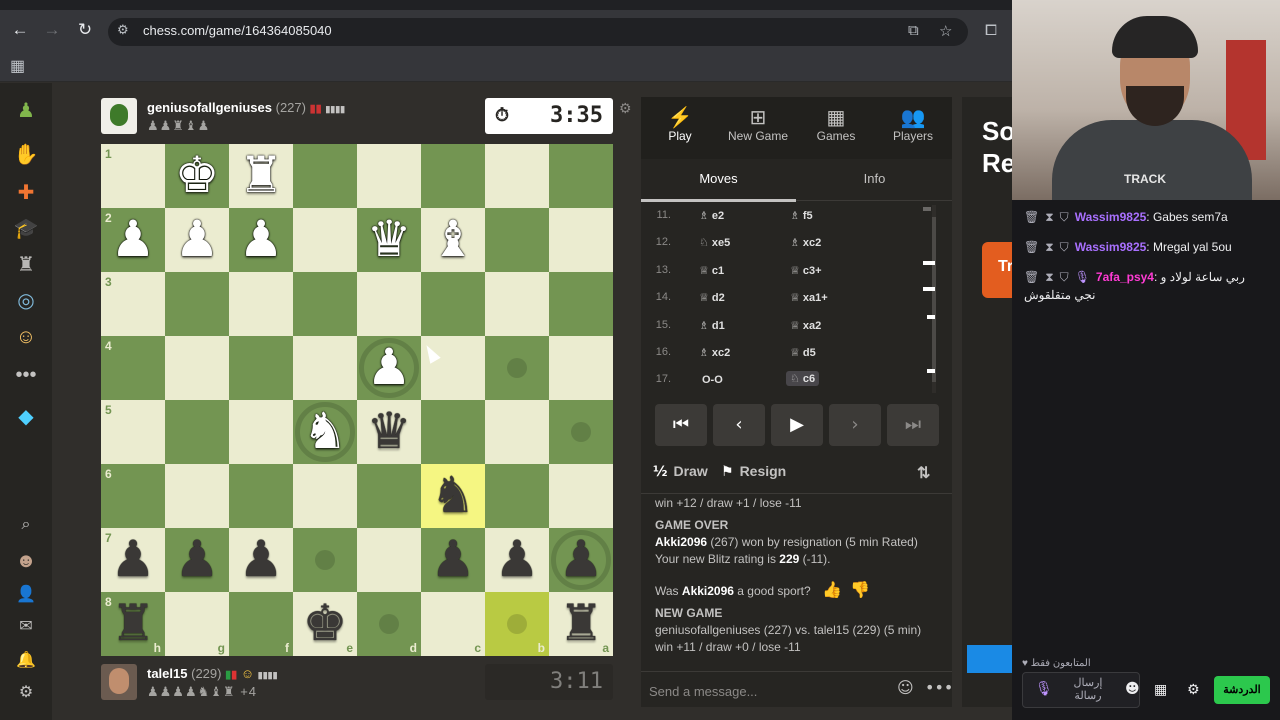 The height and width of the screenshot is (720, 1280). What do you see at coordinates (769, 691) in the screenshot?
I see `message-input` at bounding box center [769, 691].